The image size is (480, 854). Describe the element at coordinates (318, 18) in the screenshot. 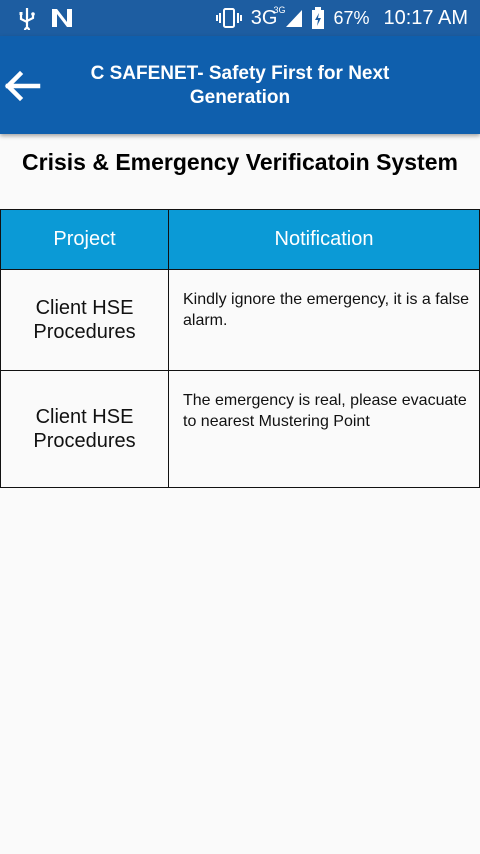

I see `battery-icon` at that location.